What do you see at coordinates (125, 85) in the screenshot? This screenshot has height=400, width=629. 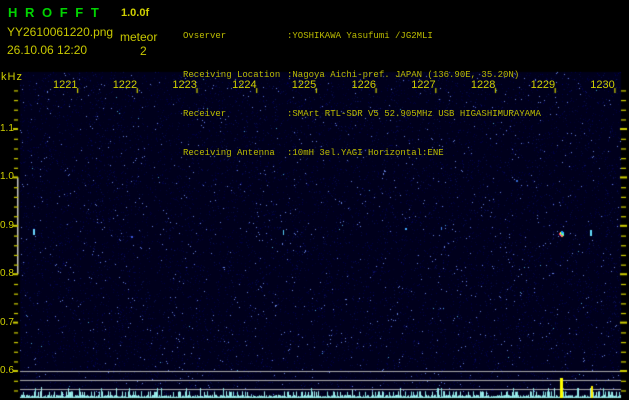 I see `time-tick-label: 1222` at bounding box center [125, 85].